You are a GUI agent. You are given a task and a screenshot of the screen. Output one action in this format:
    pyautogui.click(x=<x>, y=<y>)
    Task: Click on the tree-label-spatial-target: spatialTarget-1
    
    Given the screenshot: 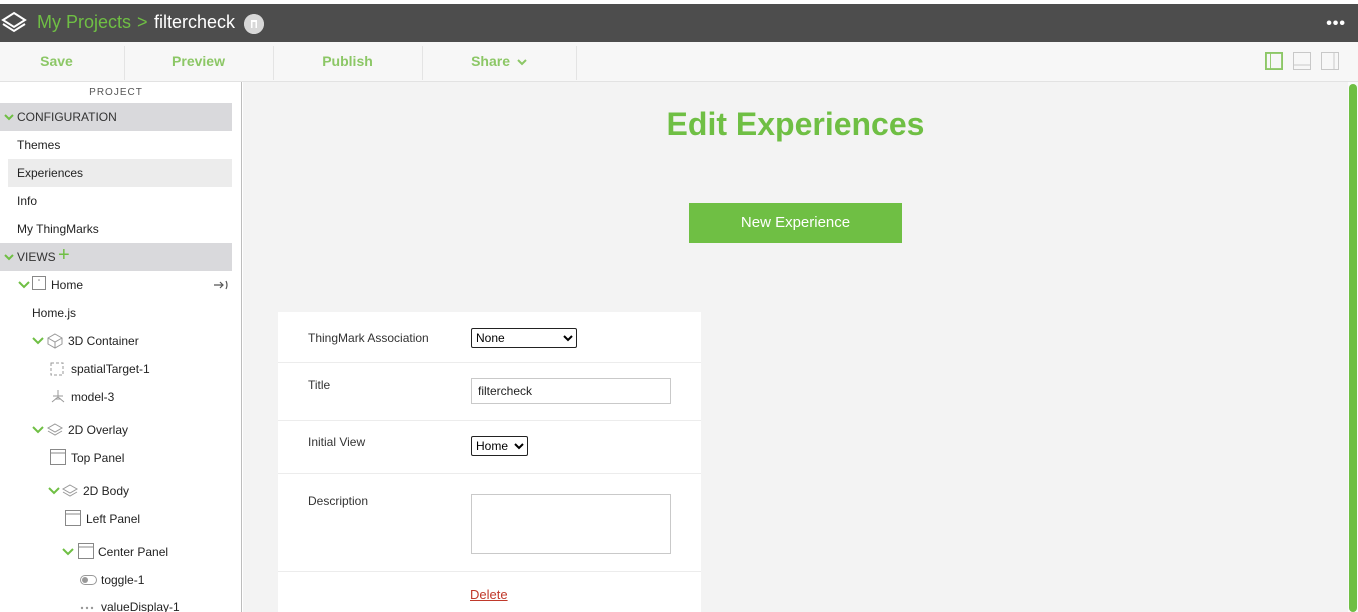 What is the action you would take?
    pyautogui.click(x=110, y=369)
    